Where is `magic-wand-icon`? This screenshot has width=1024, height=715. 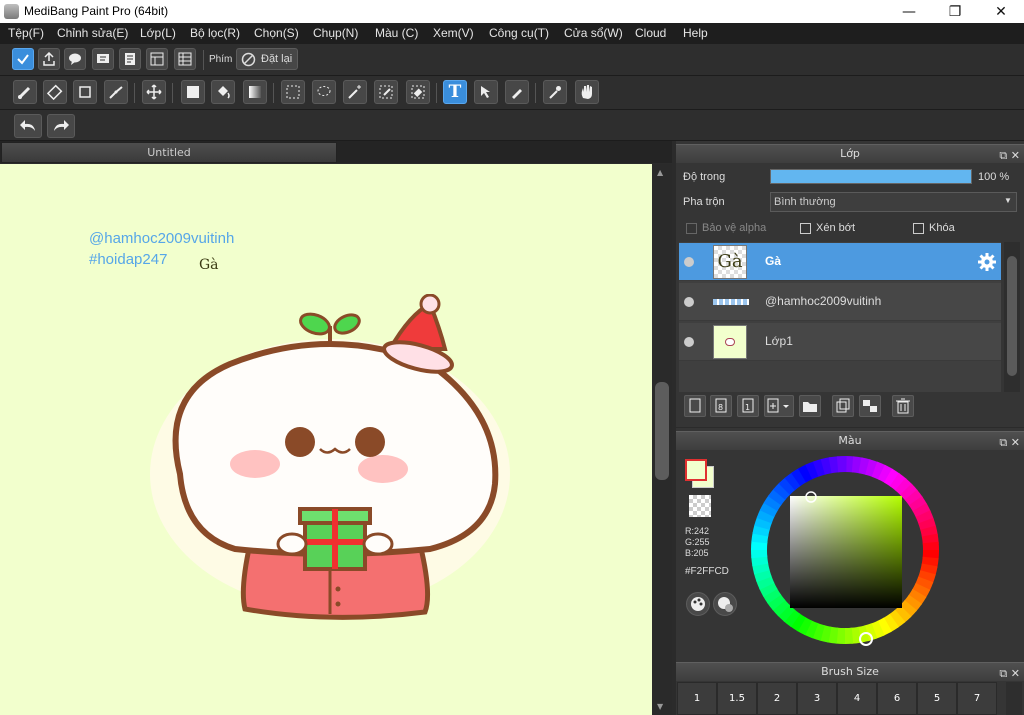 magic-wand-icon is located at coordinates (355, 92).